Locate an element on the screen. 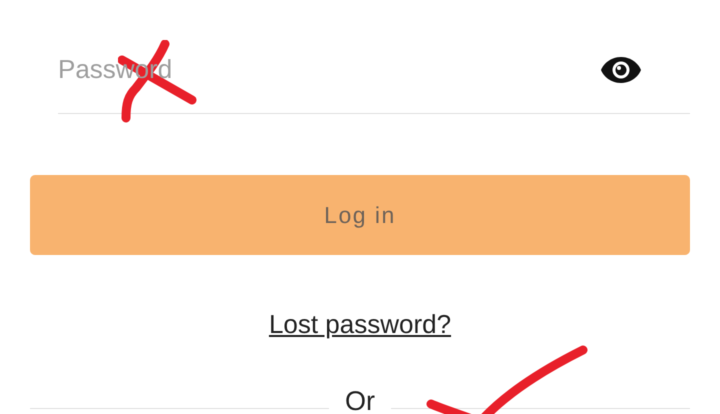  eye-icon is located at coordinates (621, 69).